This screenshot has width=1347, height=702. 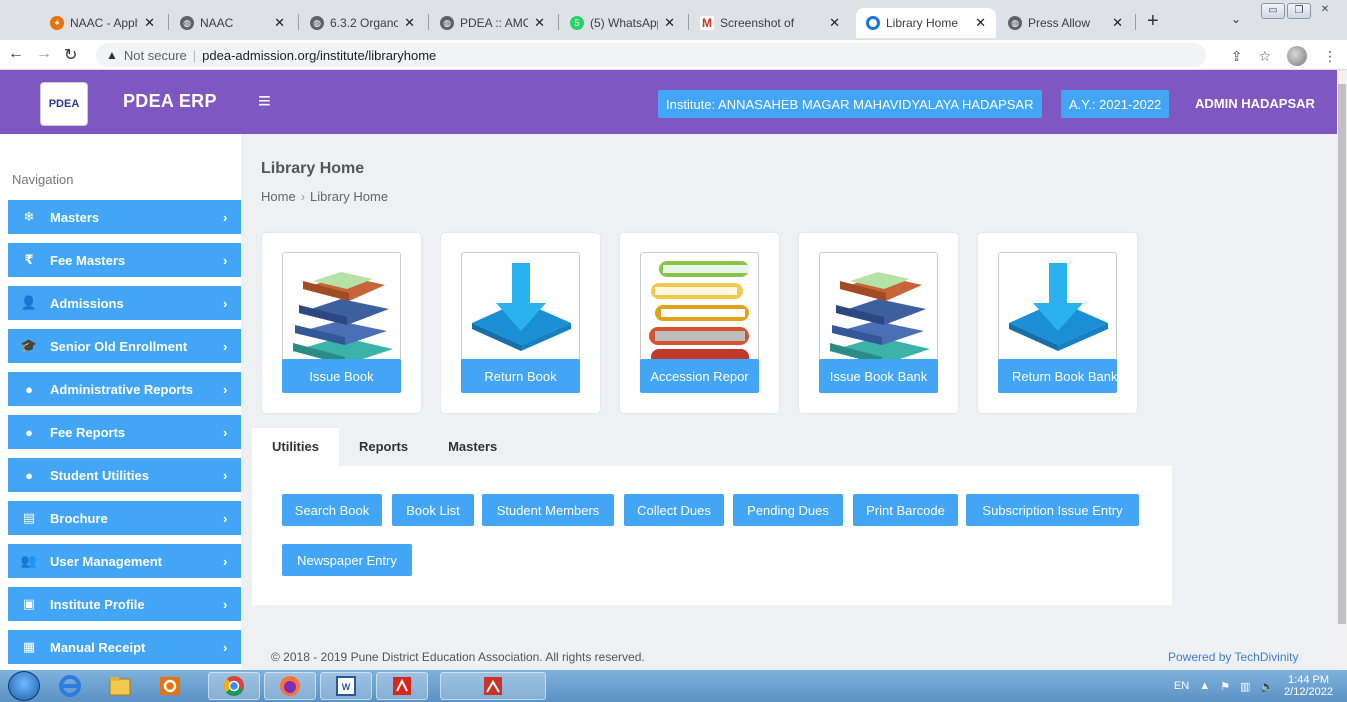 What do you see at coordinates (1255, 103) in the screenshot?
I see `user-menu: ADMIN HADAPSAR` at bounding box center [1255, 103].